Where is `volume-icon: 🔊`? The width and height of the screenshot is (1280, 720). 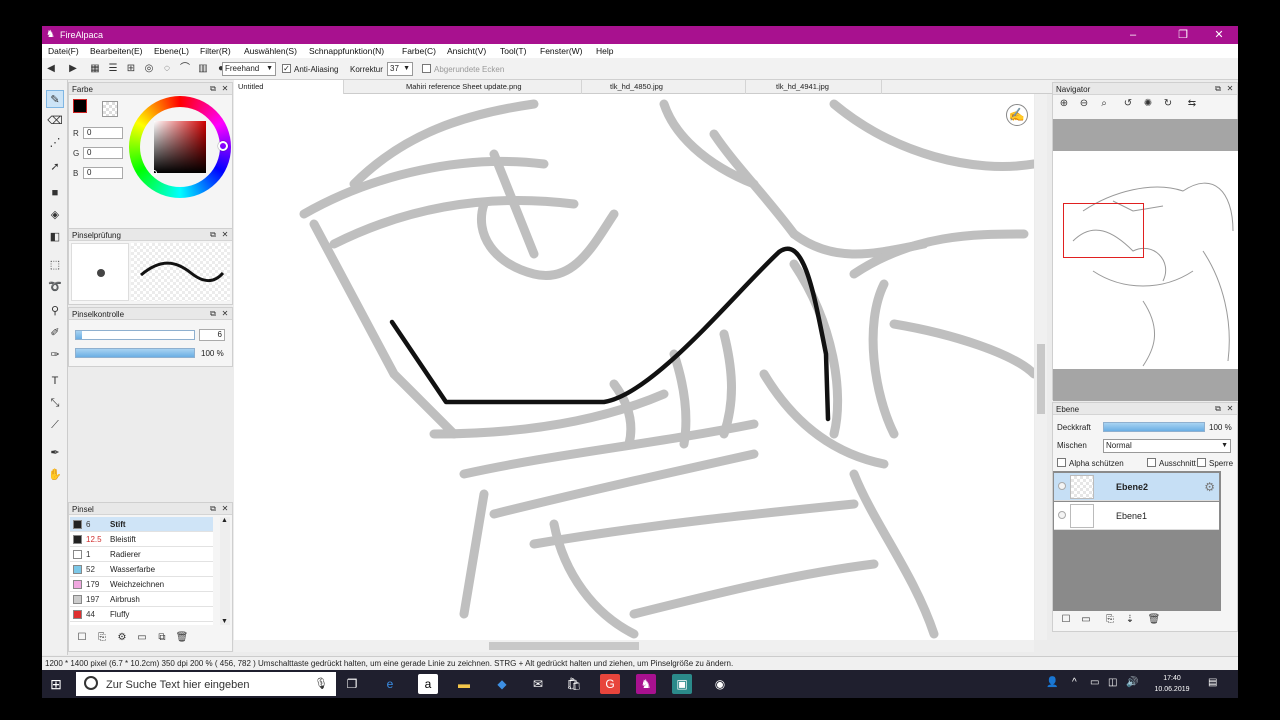 volume-icon: 🔊 is located at coordinates (1132, 682).